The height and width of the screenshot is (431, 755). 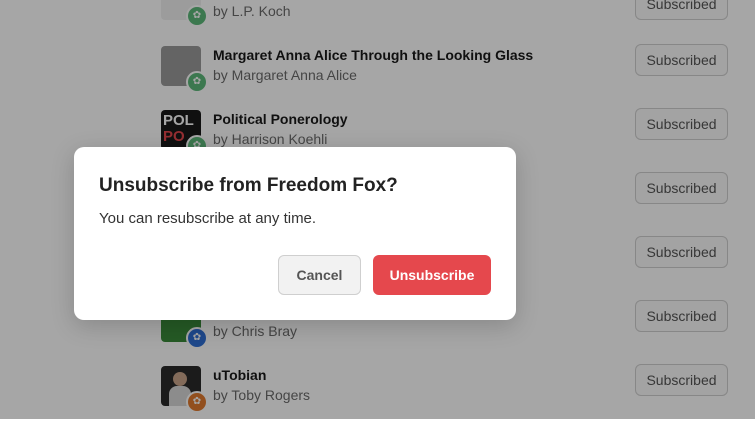 I want to click on dialog-title: Unsubscribe from Freedom Fox?, so click(x=248, y=185).